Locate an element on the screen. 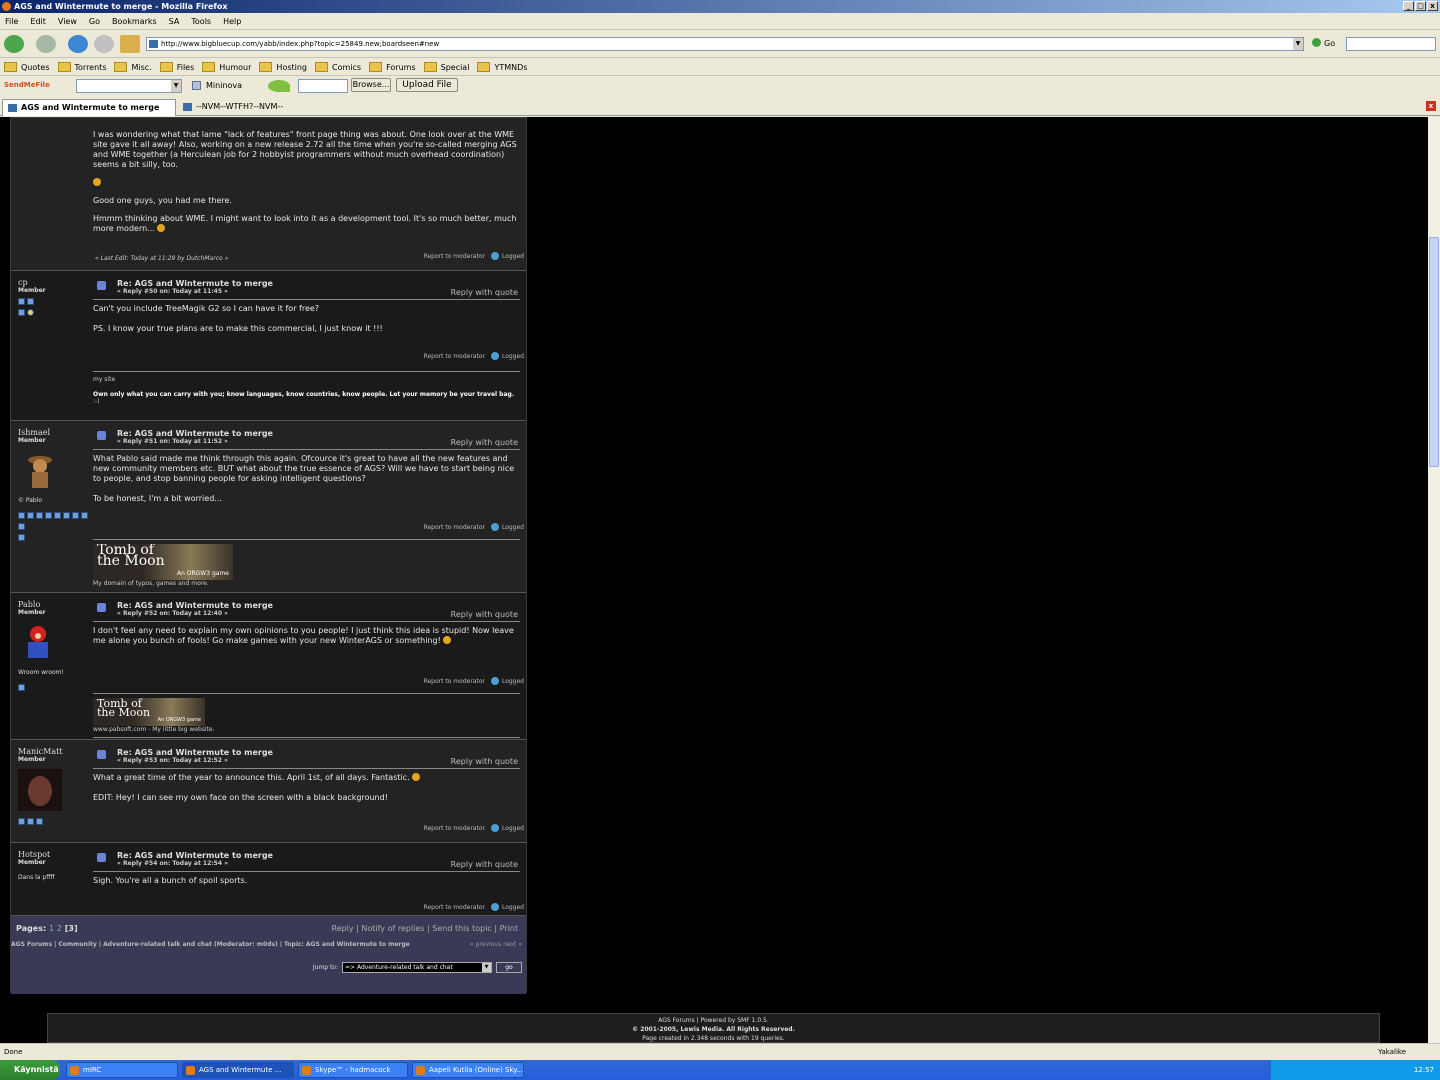 The height and width of the screenshot is (1080, 1440). search-input is located at coordinates (1391, 44).